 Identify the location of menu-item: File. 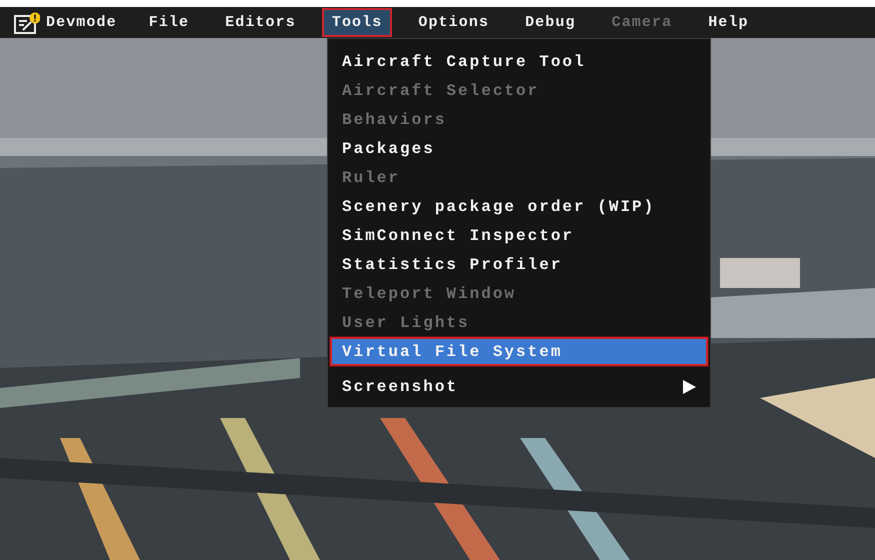
(169, 22).